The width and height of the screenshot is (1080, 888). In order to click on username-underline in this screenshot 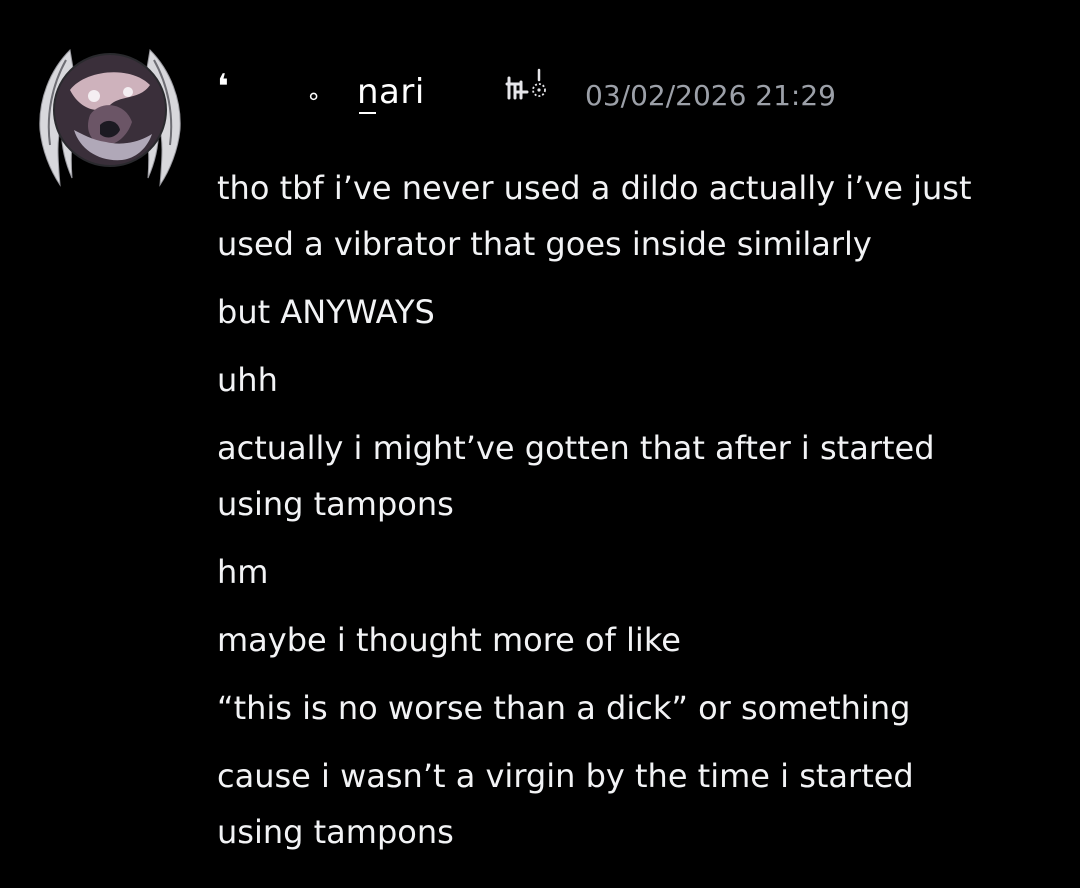, I will do `click(367, 113)`.